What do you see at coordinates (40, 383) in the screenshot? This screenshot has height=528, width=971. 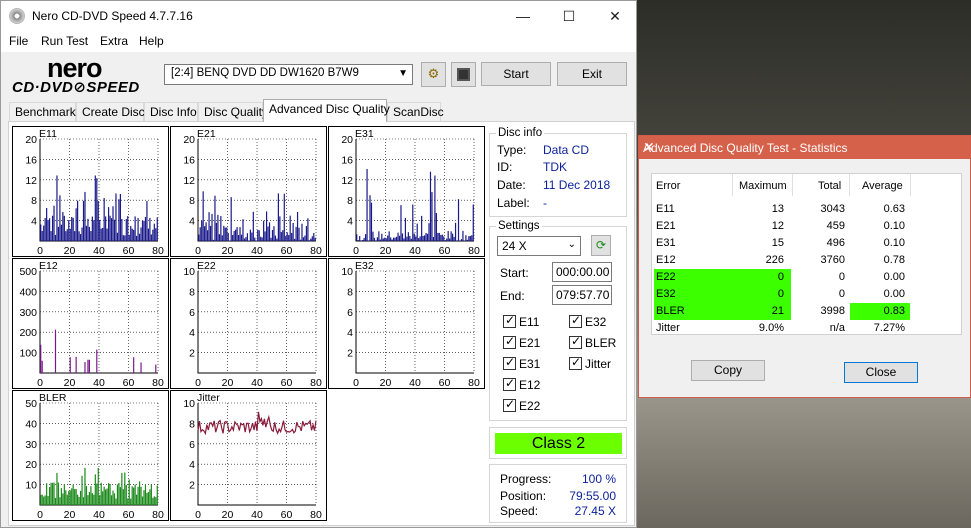 I see `x-tick-label: 0` at bounding box center [40, 383].